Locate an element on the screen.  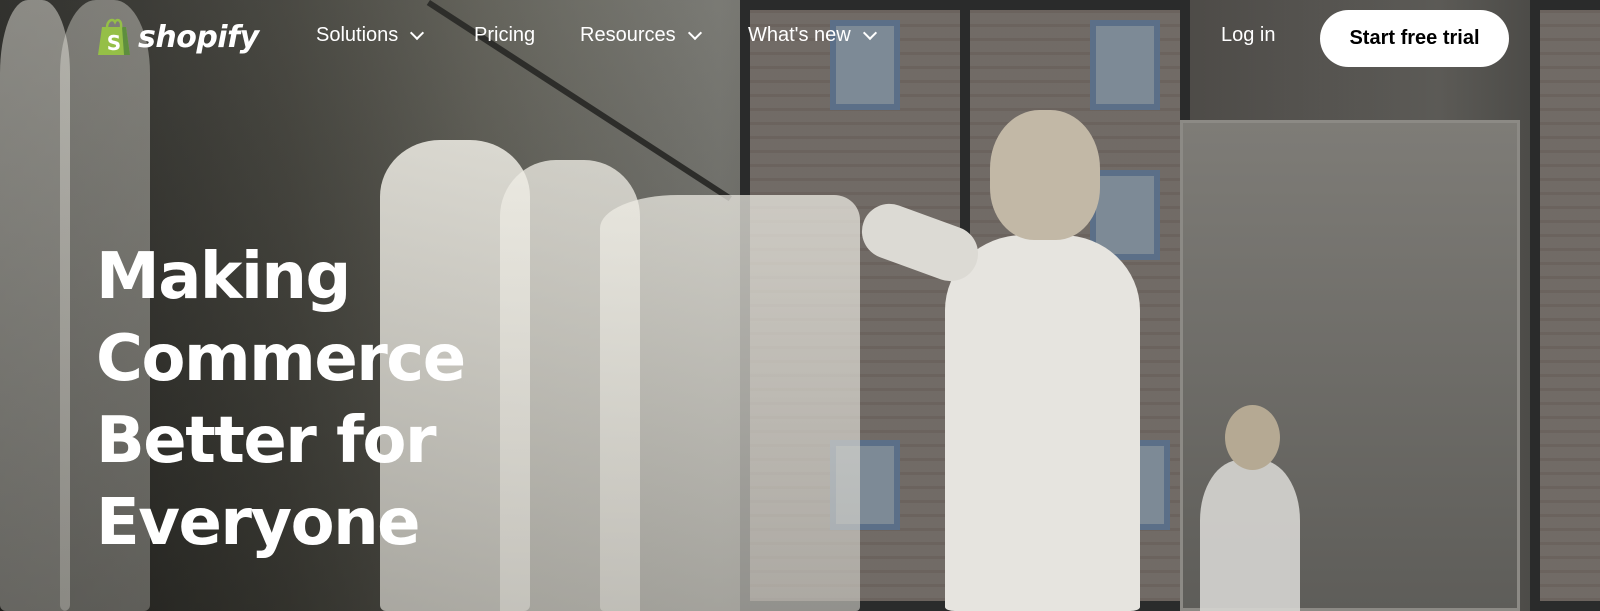
mirror-reflection is located at coordinates (1250, 535).